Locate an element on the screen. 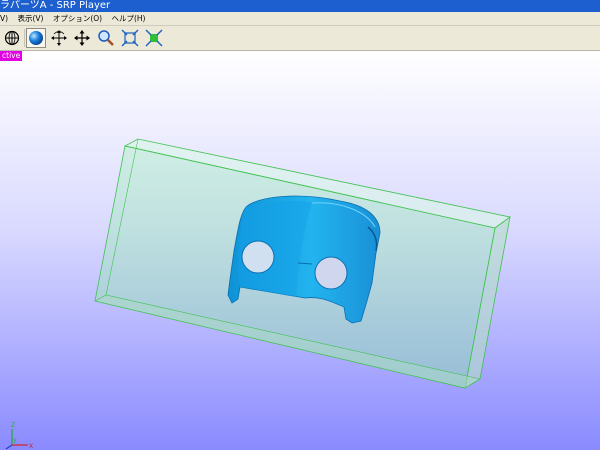 The width and height of the screenshot is (600, 450). fit-icon is located at coordinates (130, 38).